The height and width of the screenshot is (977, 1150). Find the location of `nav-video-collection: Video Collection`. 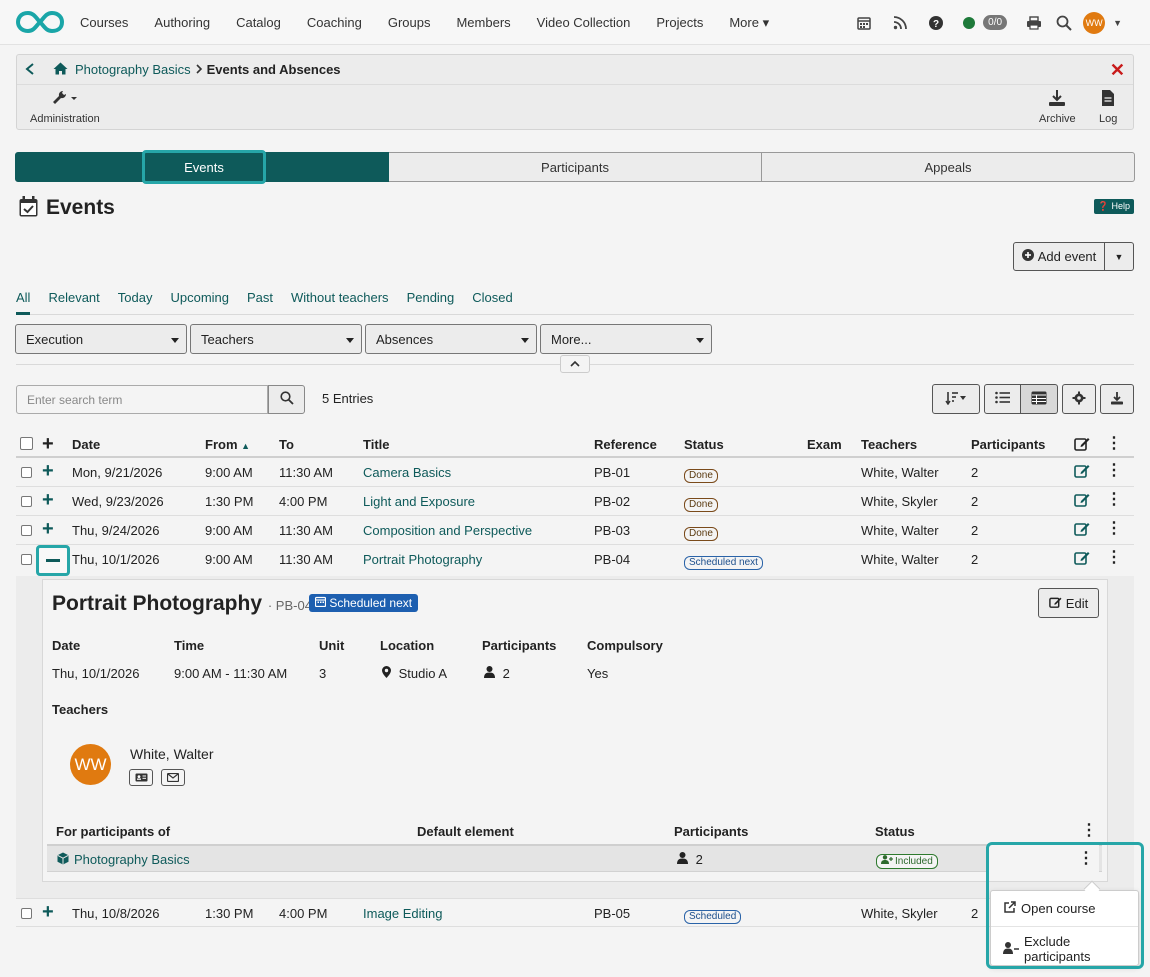

nav-video-collection: Video Collection is located at coordinates (584, 22).